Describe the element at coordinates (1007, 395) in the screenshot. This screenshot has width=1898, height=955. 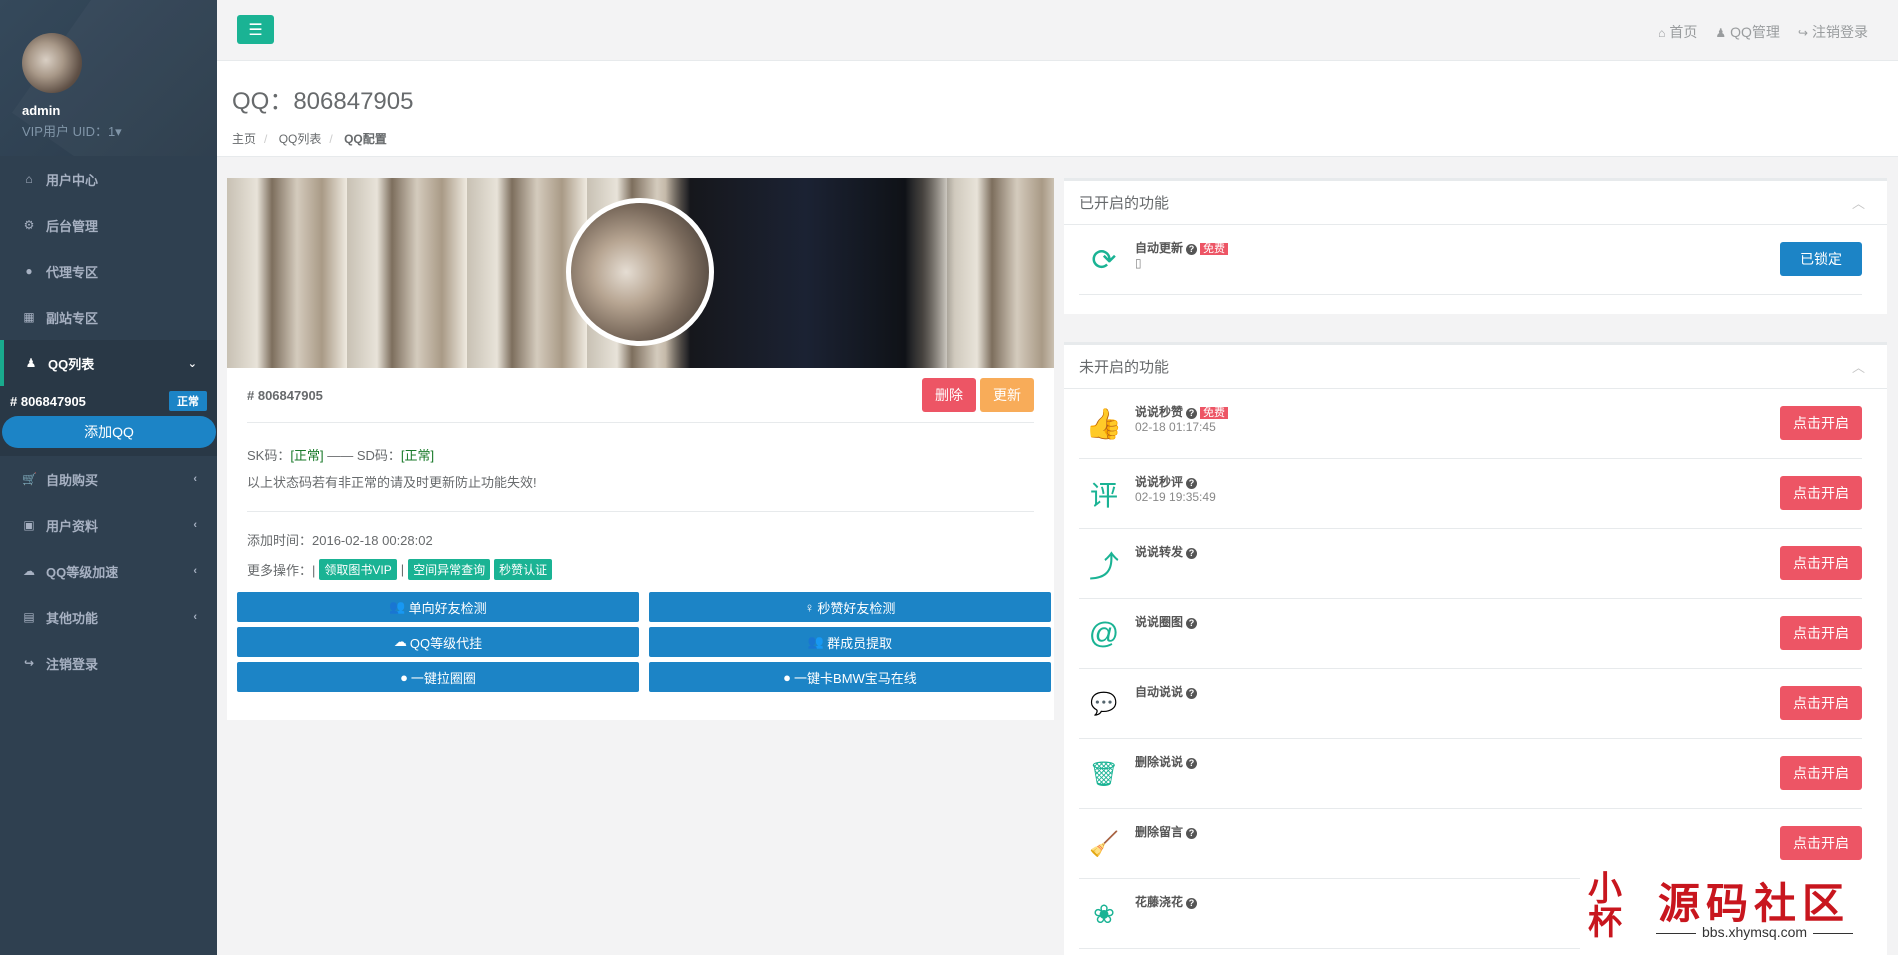
I see `update-button: 更新` at that location.